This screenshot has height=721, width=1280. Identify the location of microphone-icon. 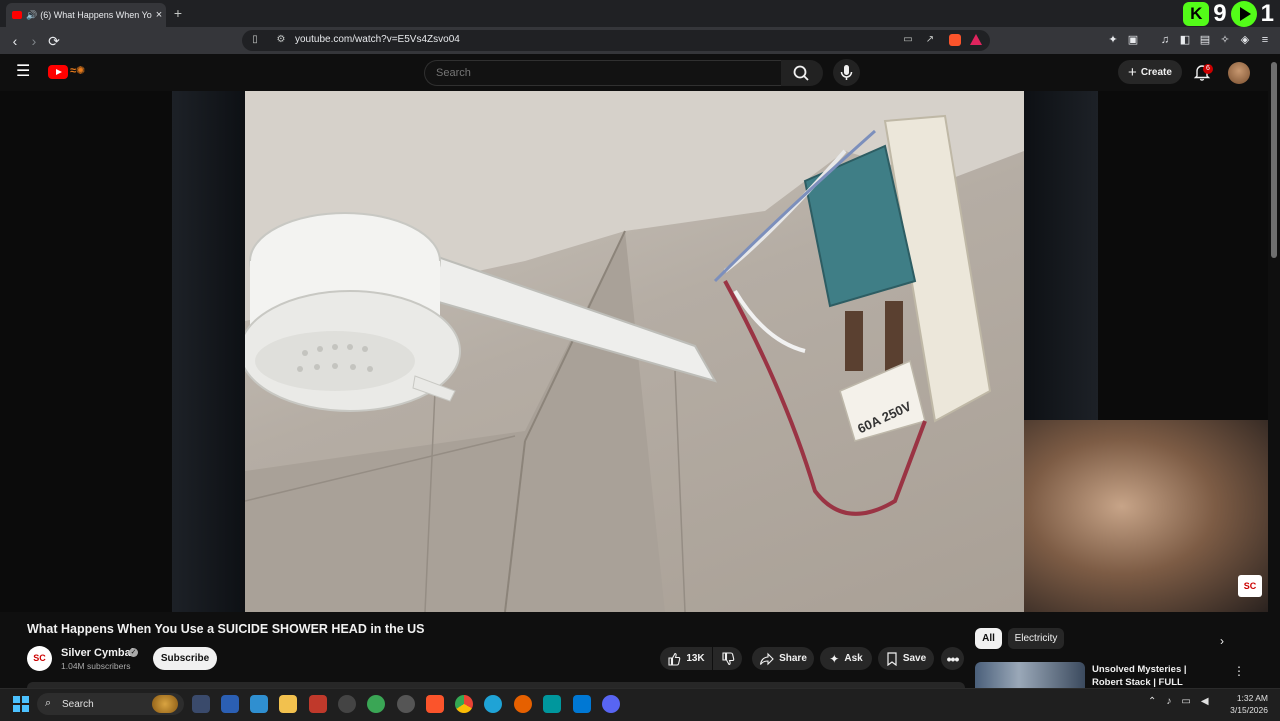
(846, 72).